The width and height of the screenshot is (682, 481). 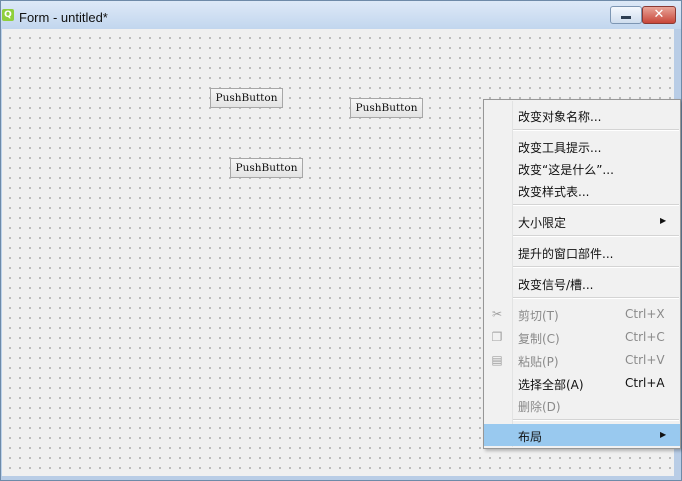 What do you see at coordinates (645, 383) in the screenshot?
I see `menu-item-shortcut: Ctrl+A` at bounding box center [645, 383].